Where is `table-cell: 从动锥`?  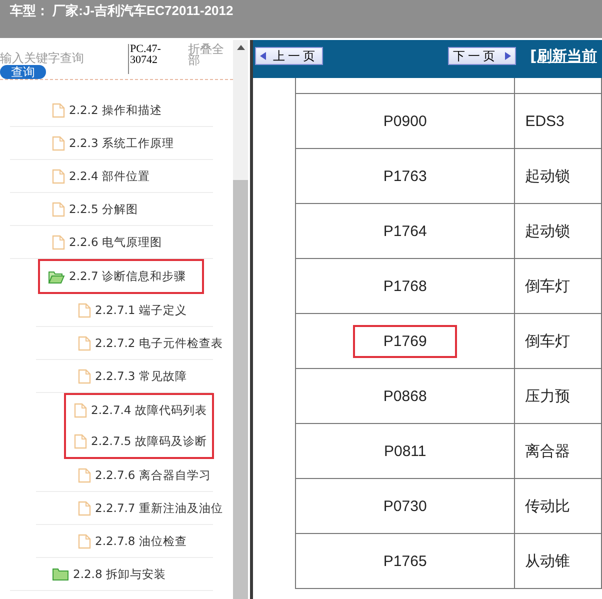 table-cell: 从动锥 is located at coordinates (558, 561).